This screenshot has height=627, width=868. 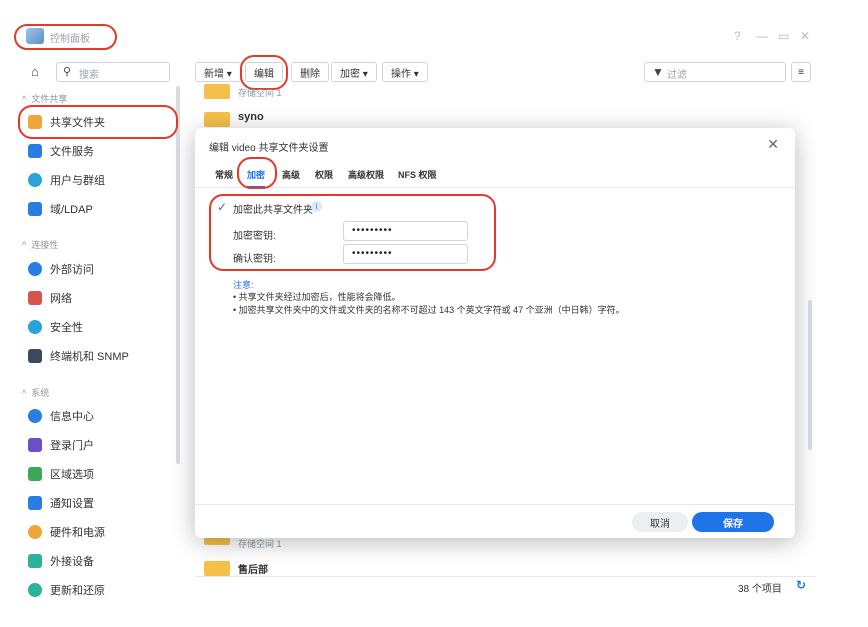 I want to click on help-icon: ?, so click(x=737, y=36).